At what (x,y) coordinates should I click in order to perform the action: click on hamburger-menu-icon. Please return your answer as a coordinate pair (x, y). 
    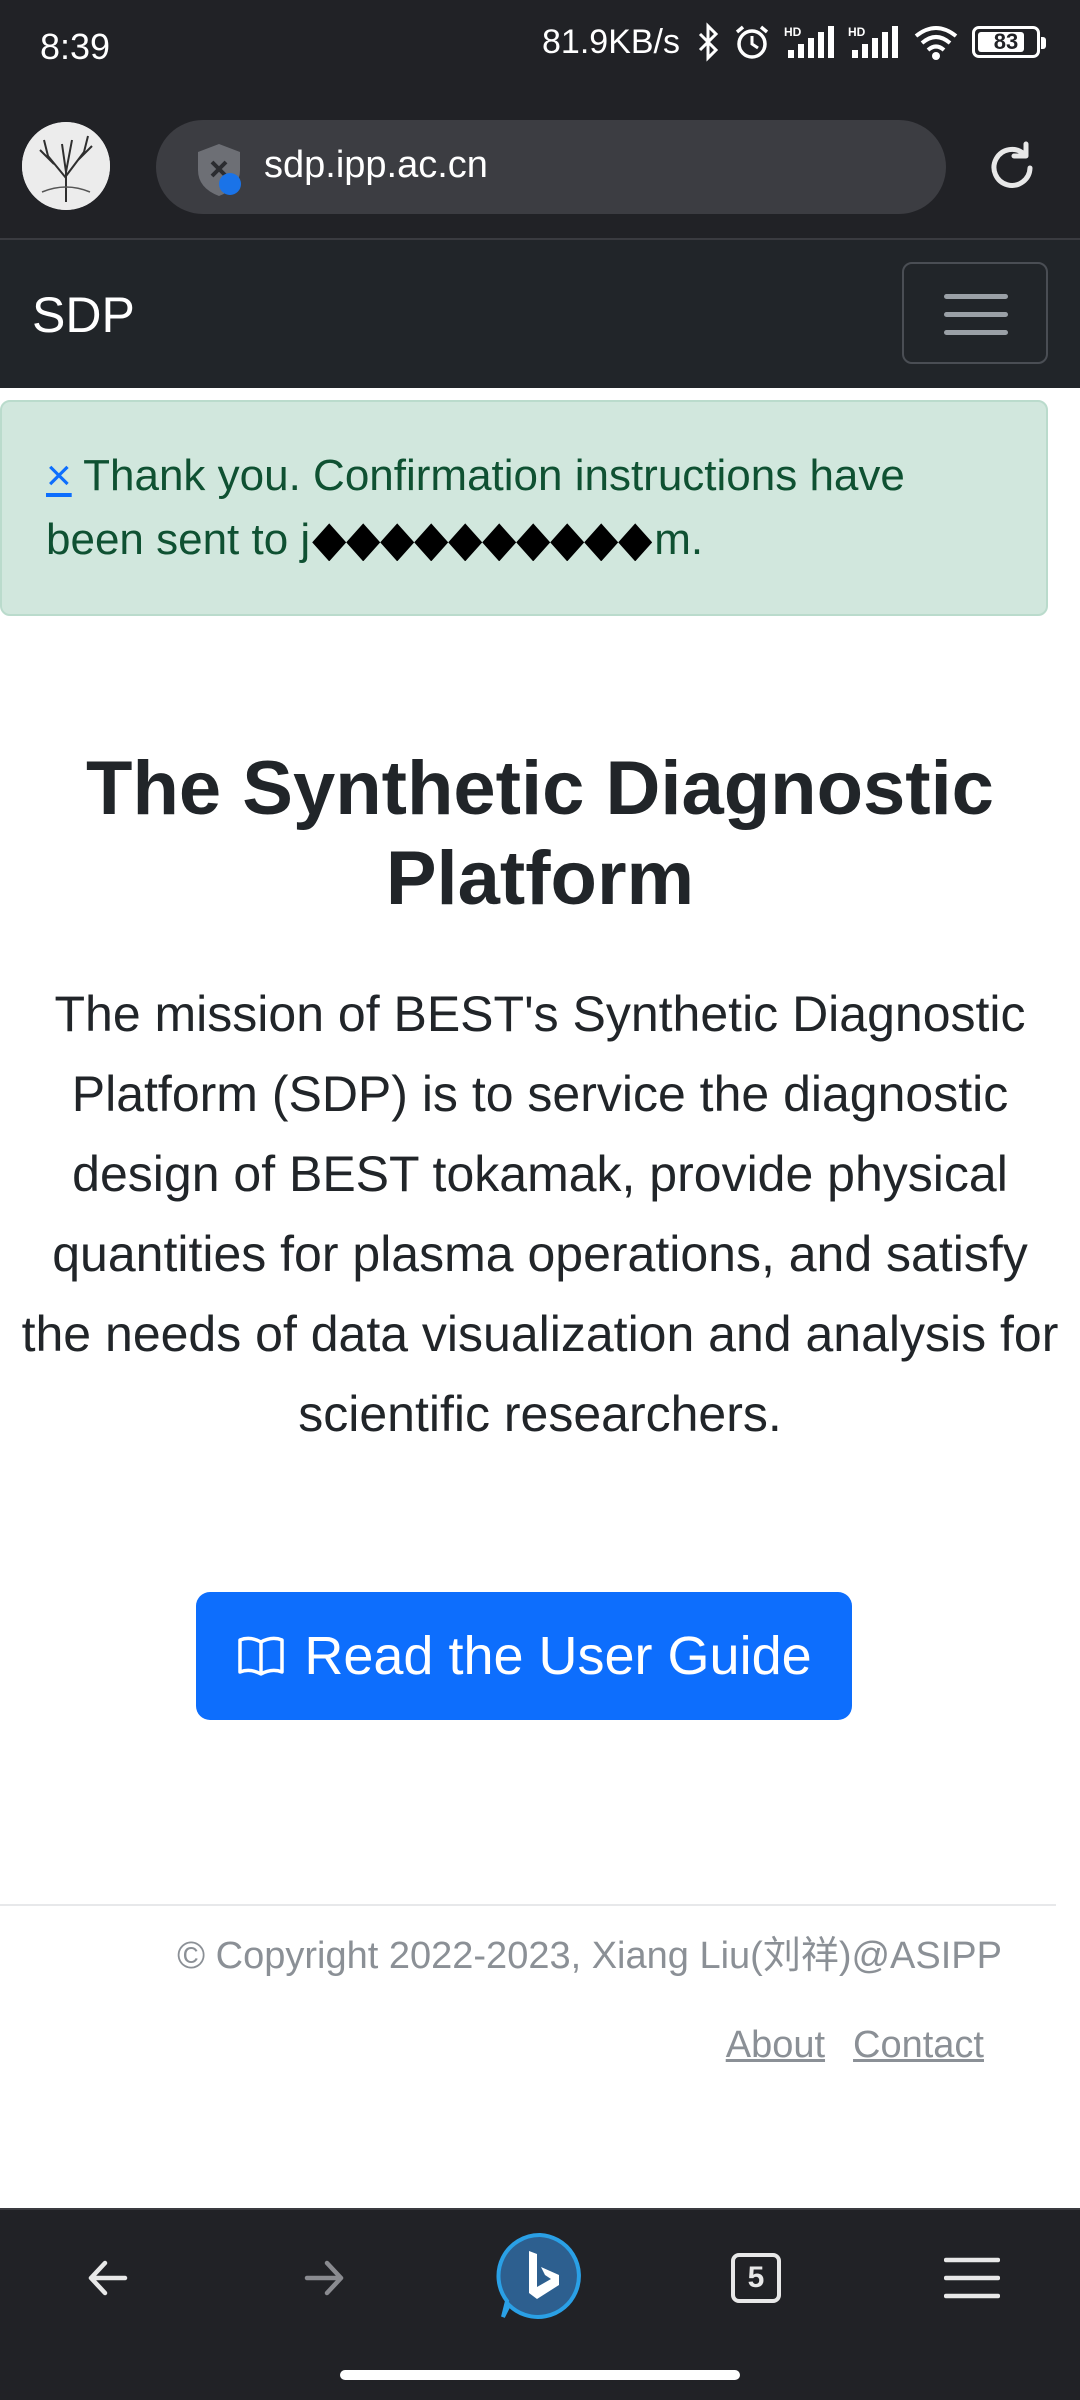
    Looking at the image, I should click on (972, 2278).